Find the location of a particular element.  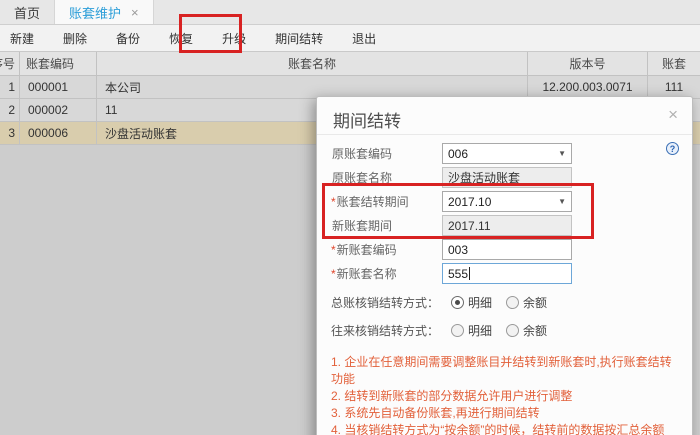

field-row-new-name: *新账套名称 555 is located at coordinates (502, 273).